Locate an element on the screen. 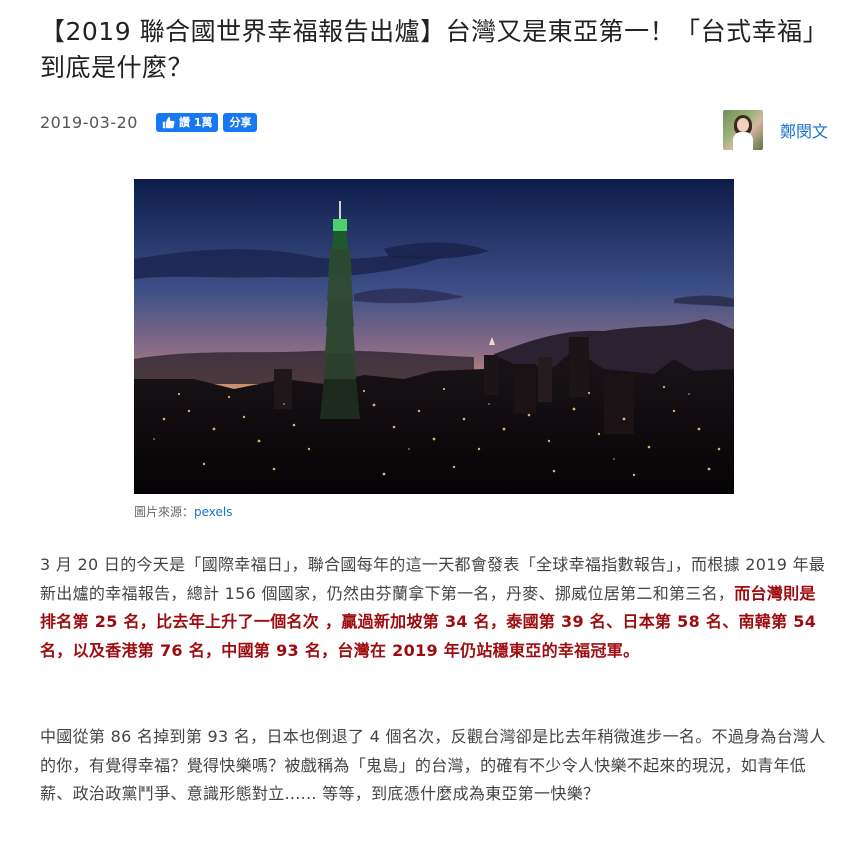 This screenshot has width=858, height=841. photo-credit-prefix: 圖片來源： is located at coordinates (164, 512).